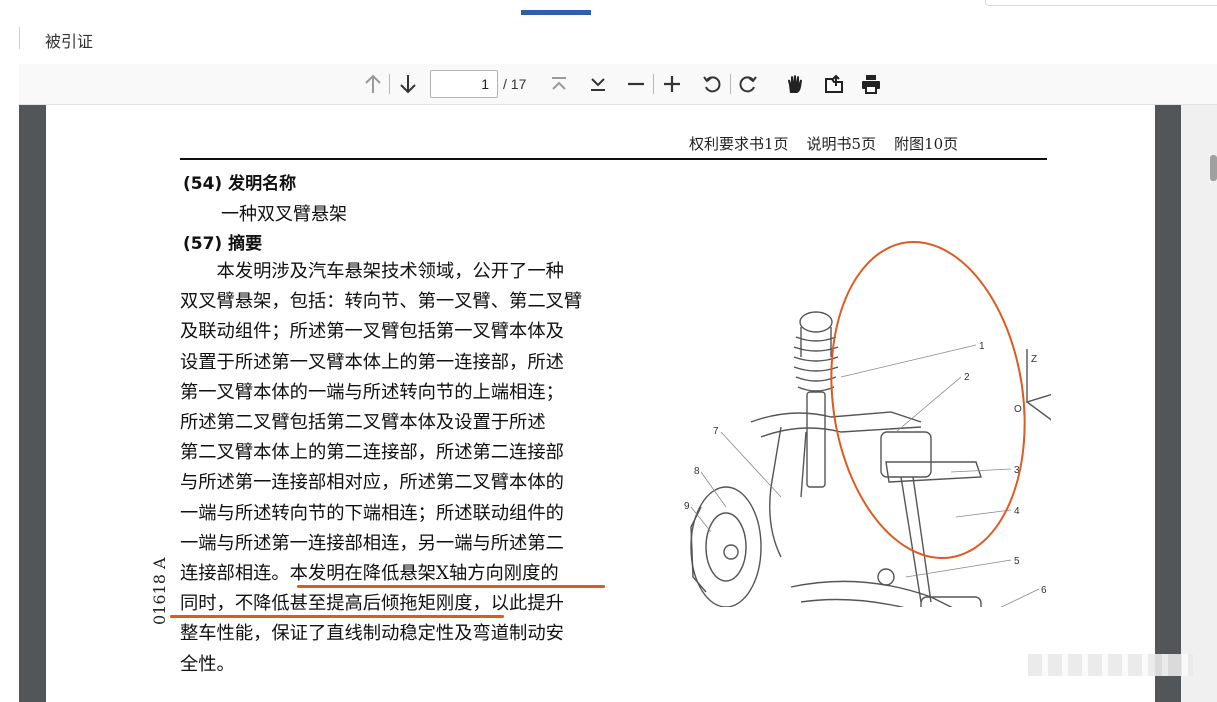  What do you see at coordinates (618, 84) in the screenshot?
I see `pdf-toolbar: / 17` at bounding box center [618, 84].